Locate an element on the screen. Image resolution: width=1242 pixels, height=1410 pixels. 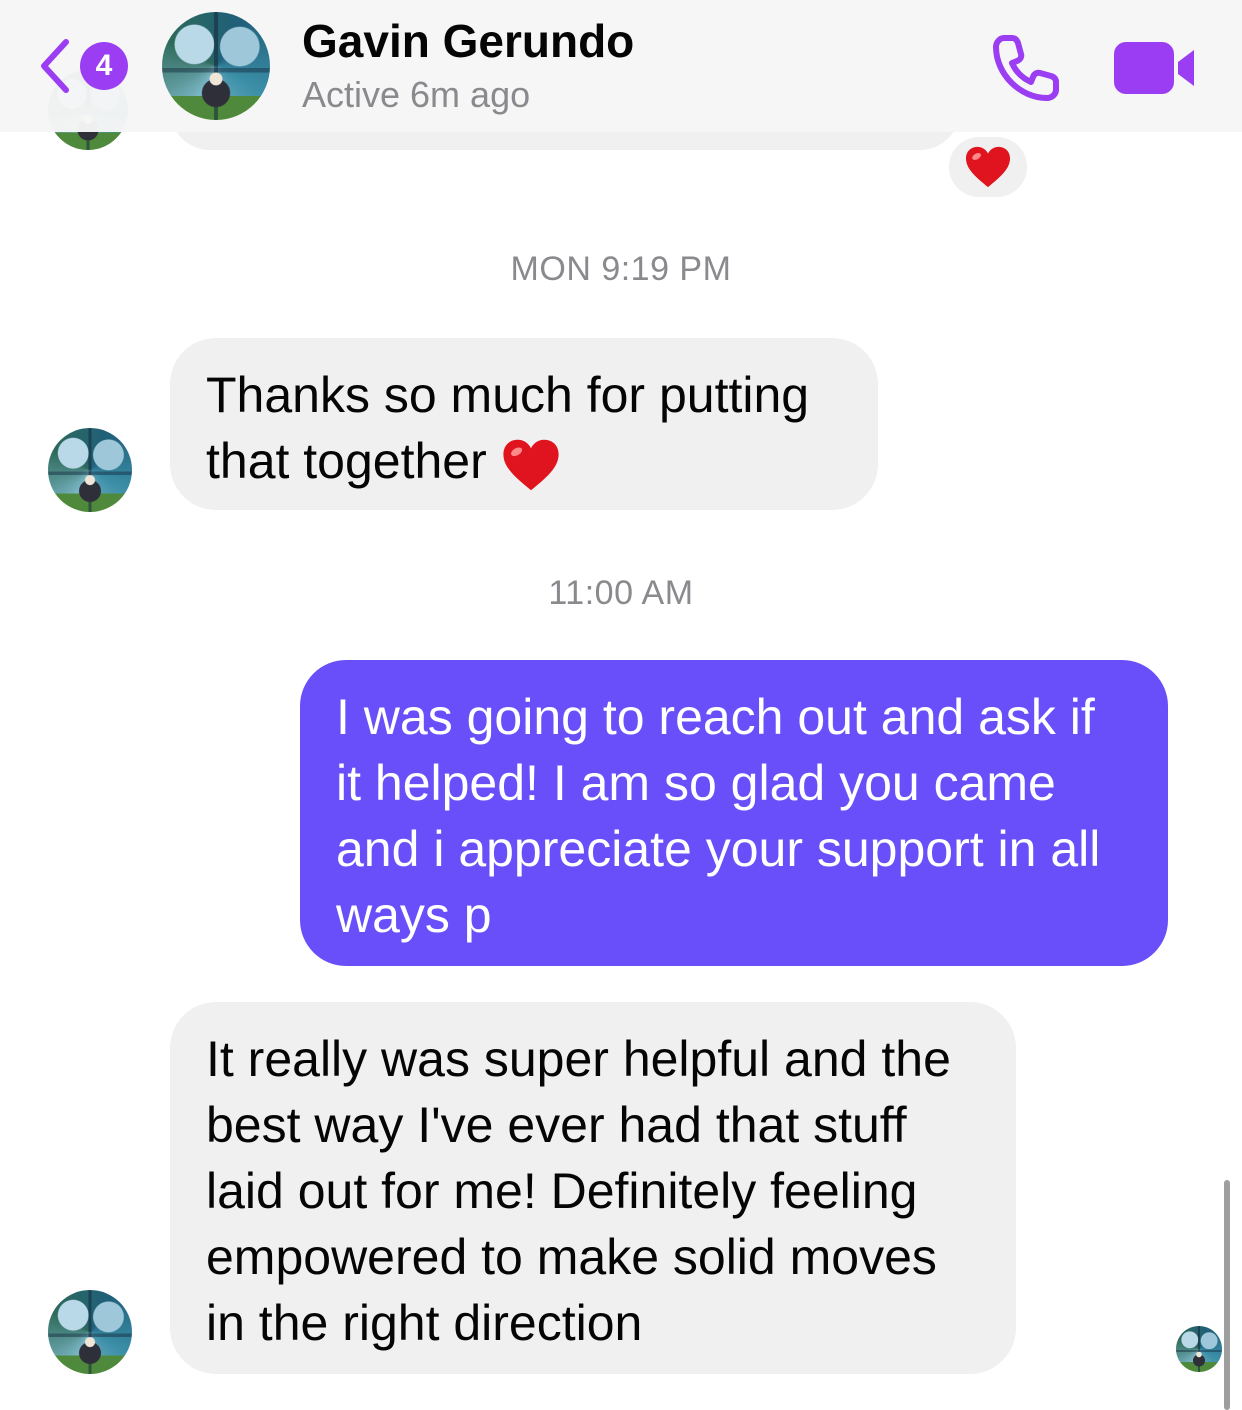
message-text: it helped! I am so glad you came is located at coordinates (696, 783).